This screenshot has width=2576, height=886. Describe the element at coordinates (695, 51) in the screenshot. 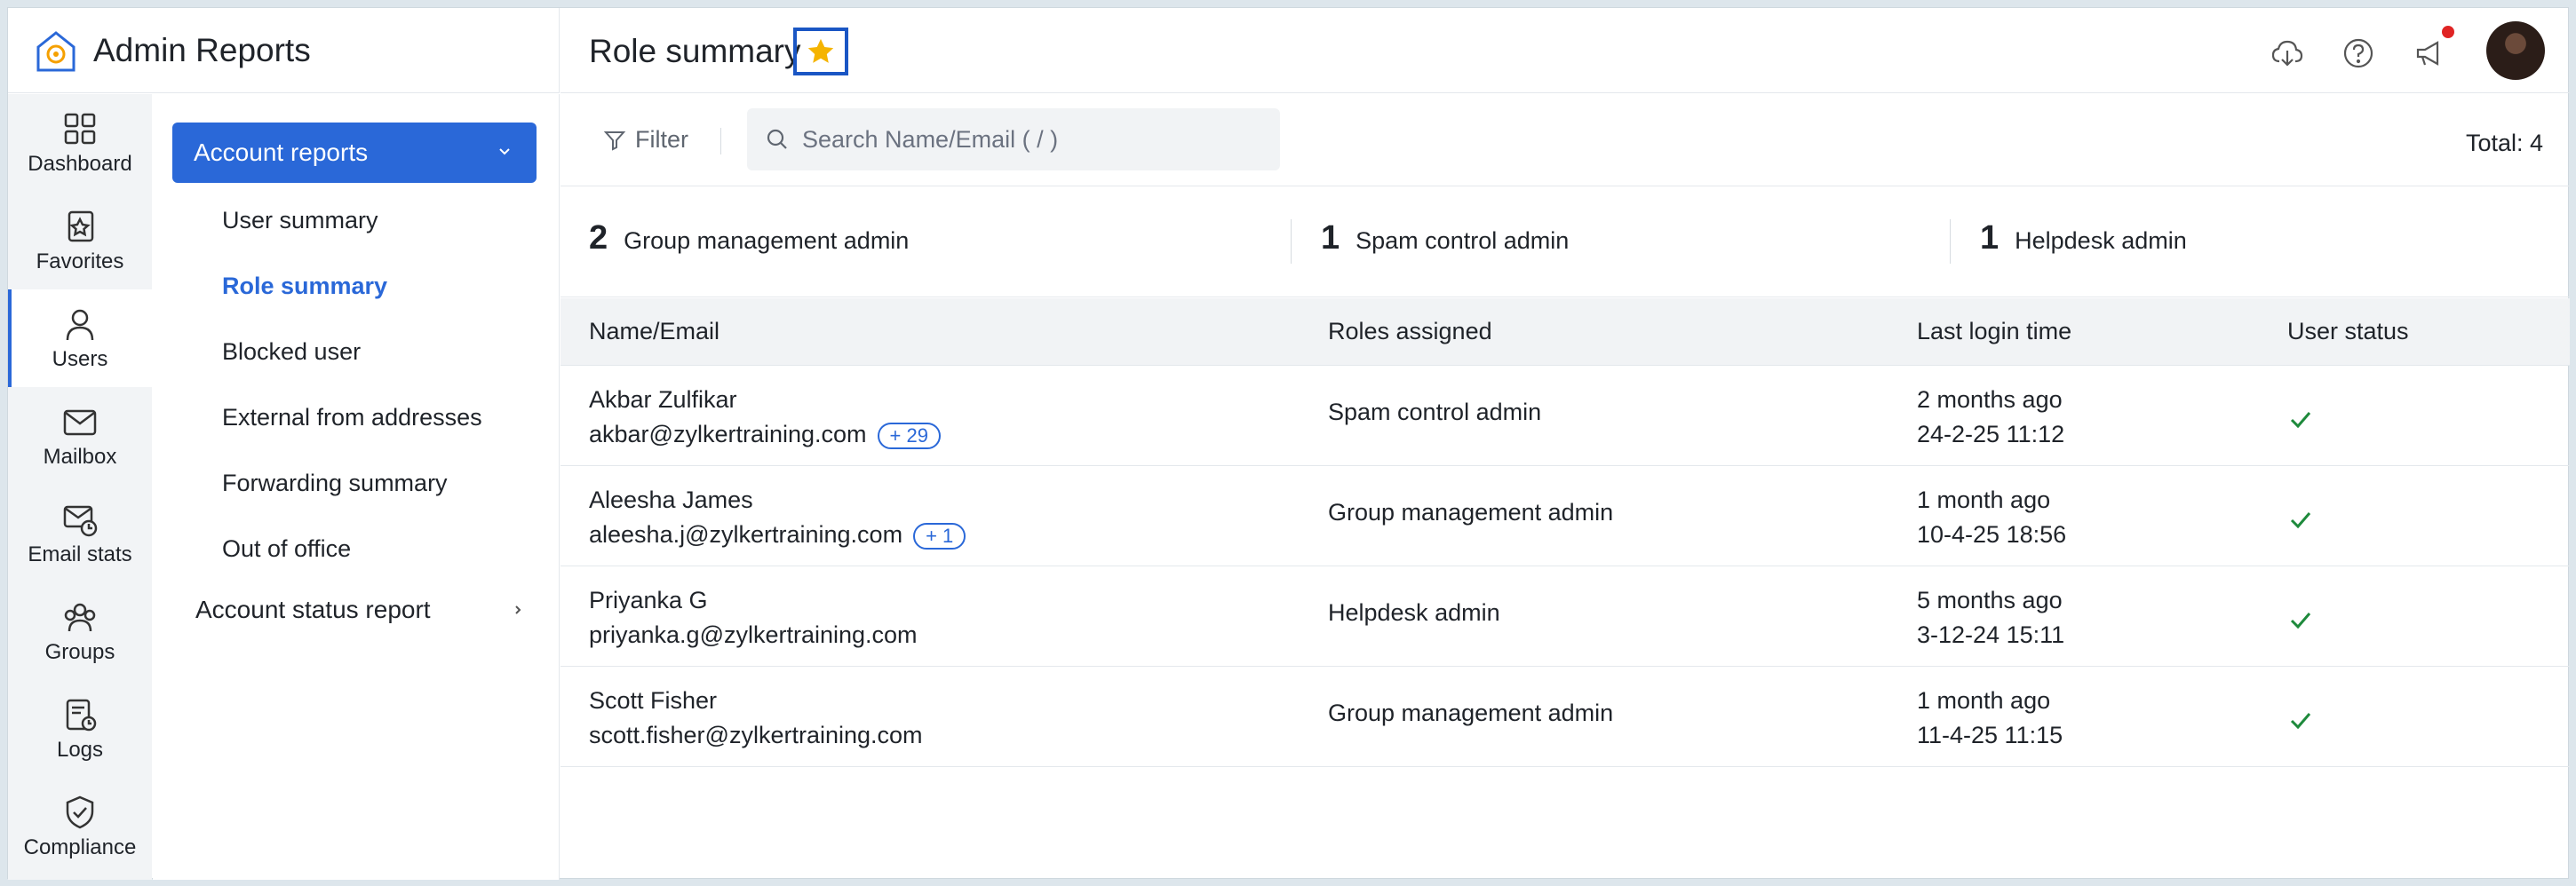

I see `page-title: Role summary` at that location.